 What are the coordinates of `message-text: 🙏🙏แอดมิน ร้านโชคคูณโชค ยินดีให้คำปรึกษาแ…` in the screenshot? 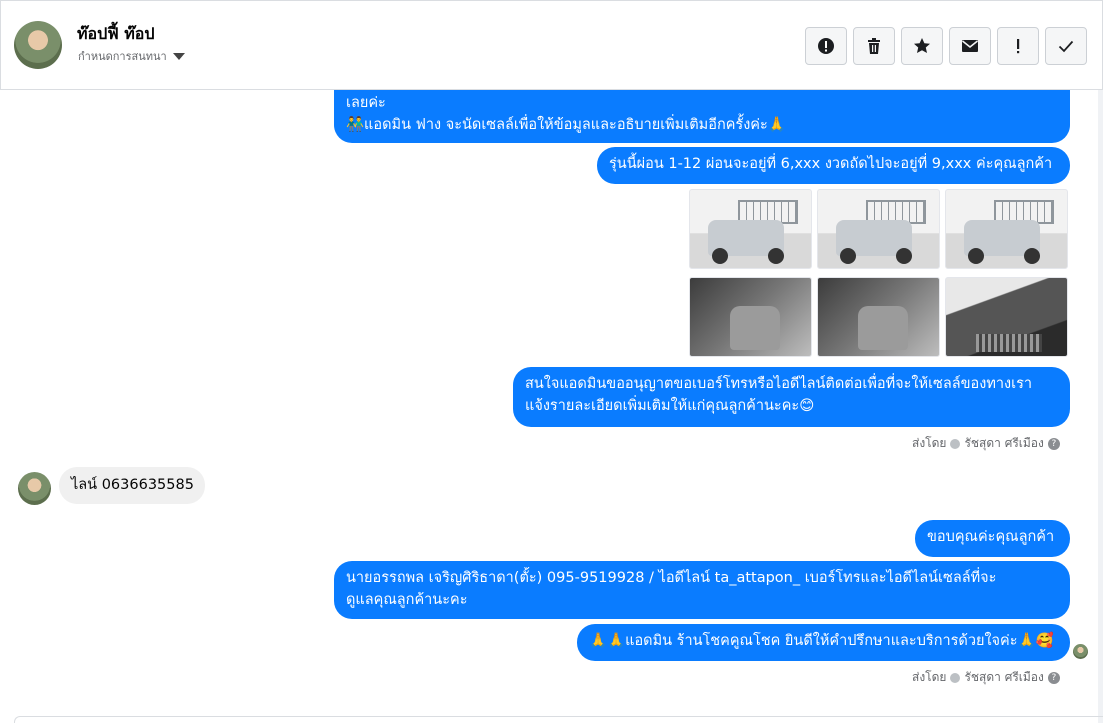 It's located at (821, 641).